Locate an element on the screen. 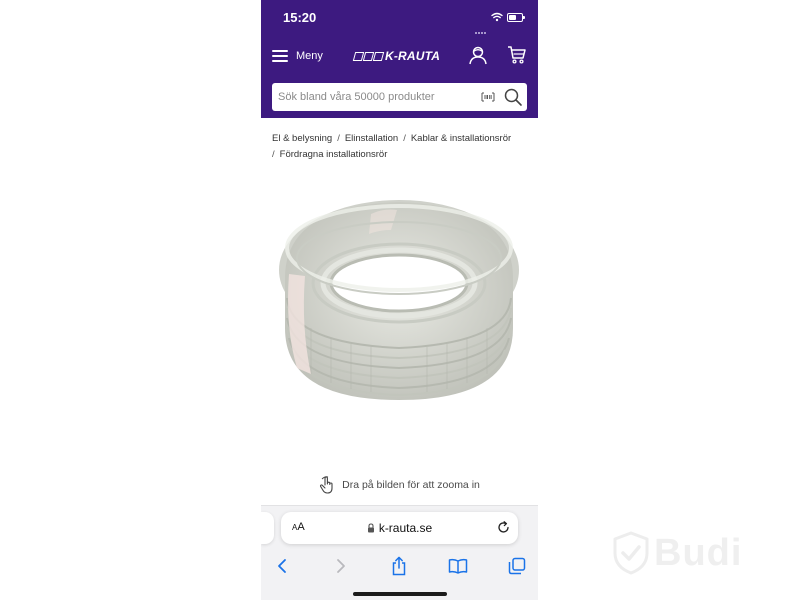 This screenshot has height=600, width=800. menu-label: Meny is located at coordinates (309, 56).